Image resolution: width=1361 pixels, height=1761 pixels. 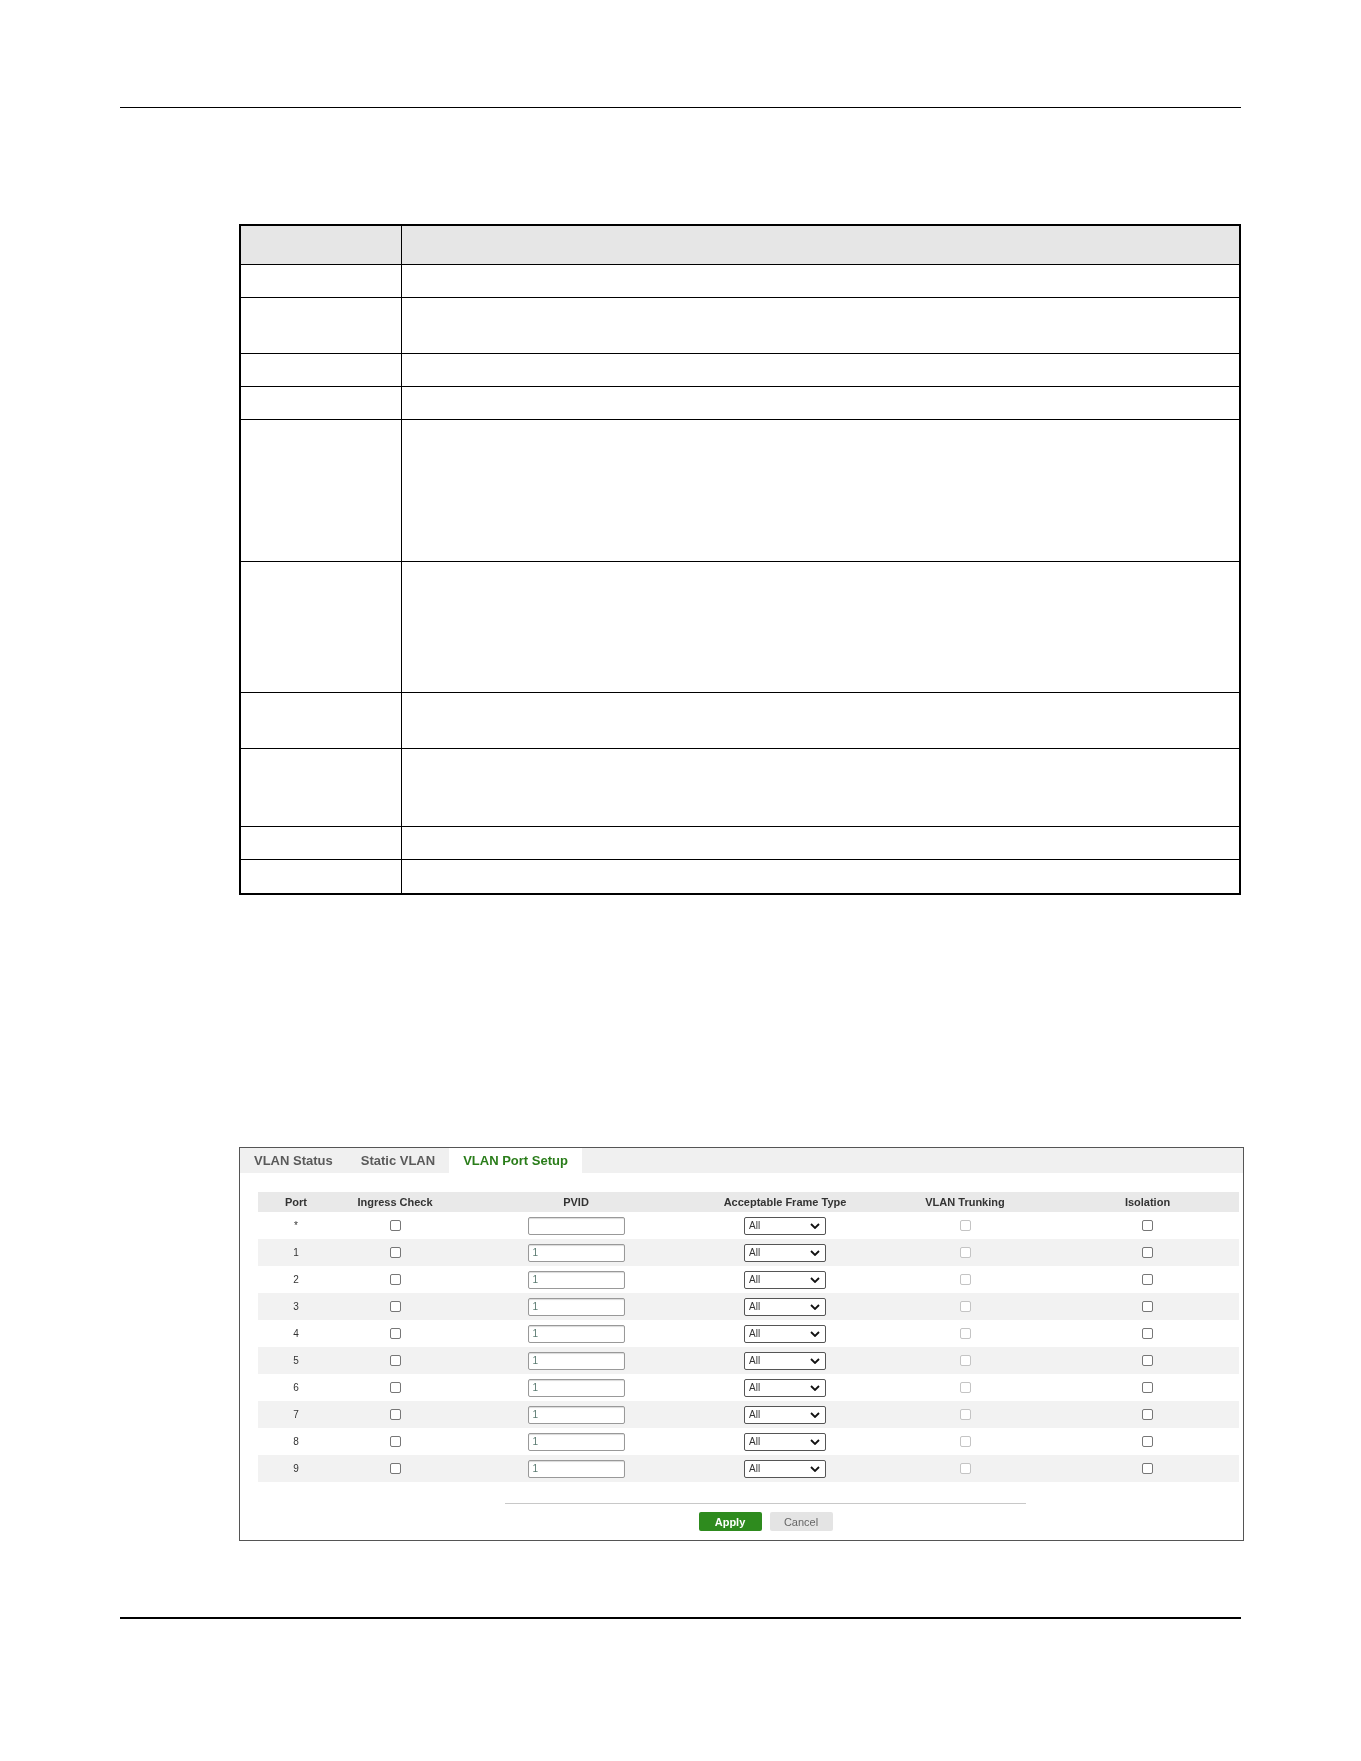 I want to click on port-cell: *, so click(x=296, y=1225).